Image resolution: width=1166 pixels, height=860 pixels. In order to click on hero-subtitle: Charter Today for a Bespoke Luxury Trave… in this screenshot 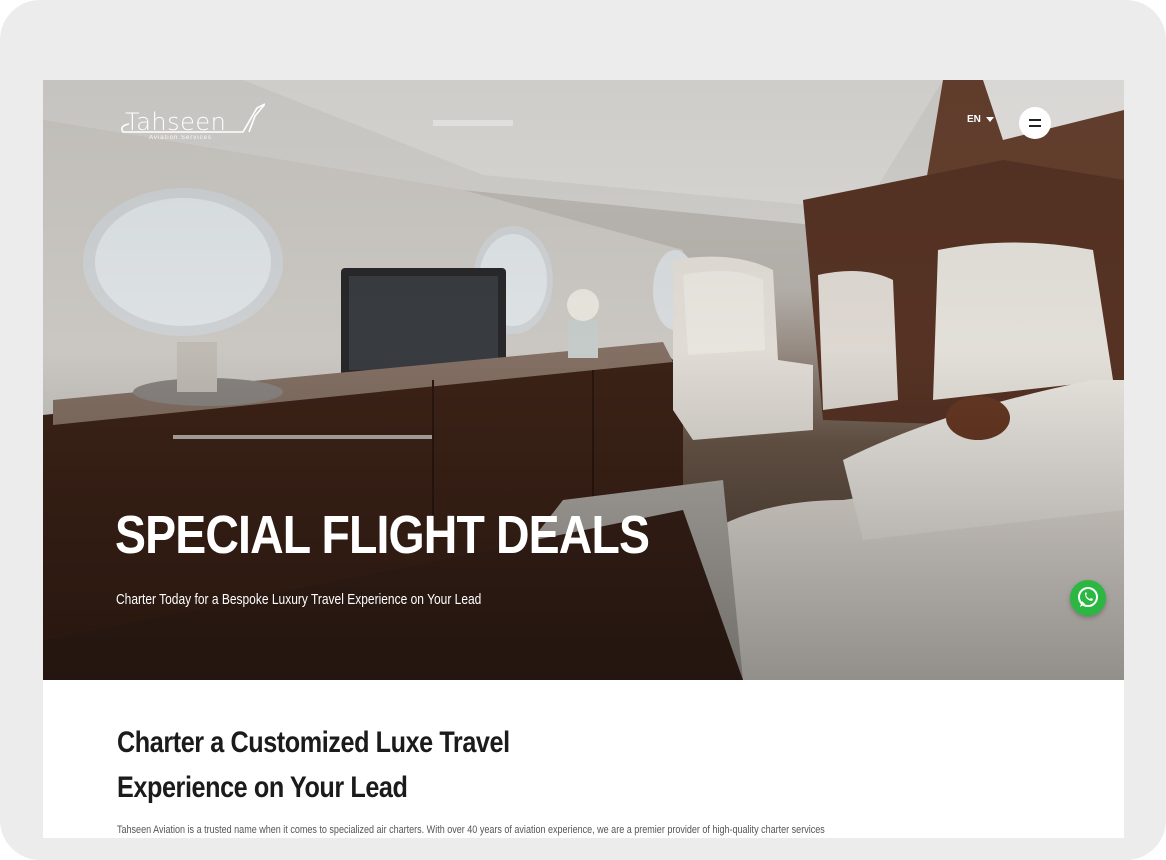, I will do `click(299, 599)`.